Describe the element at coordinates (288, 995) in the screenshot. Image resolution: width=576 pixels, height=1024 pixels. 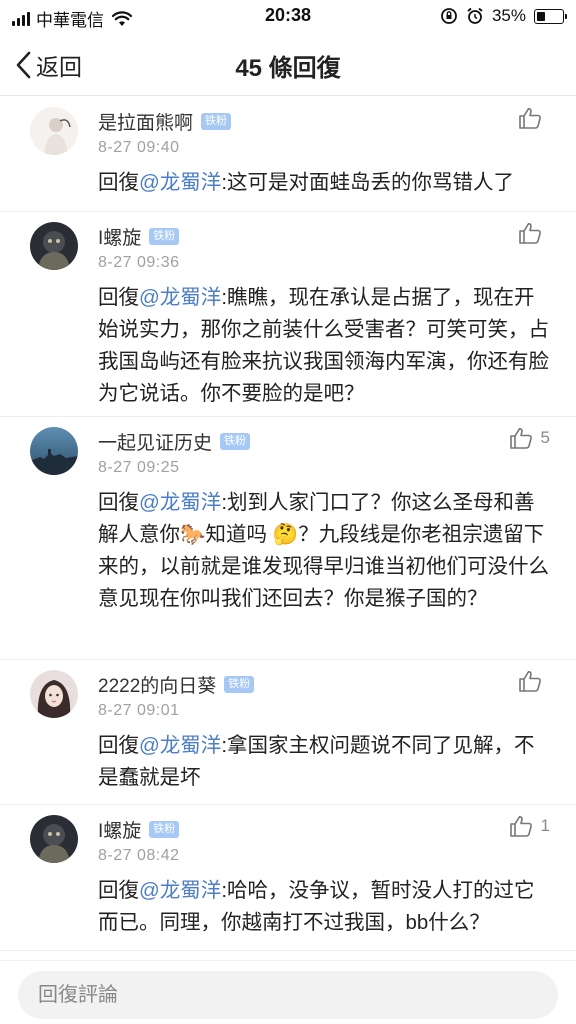
I see `comment-input` at that location.